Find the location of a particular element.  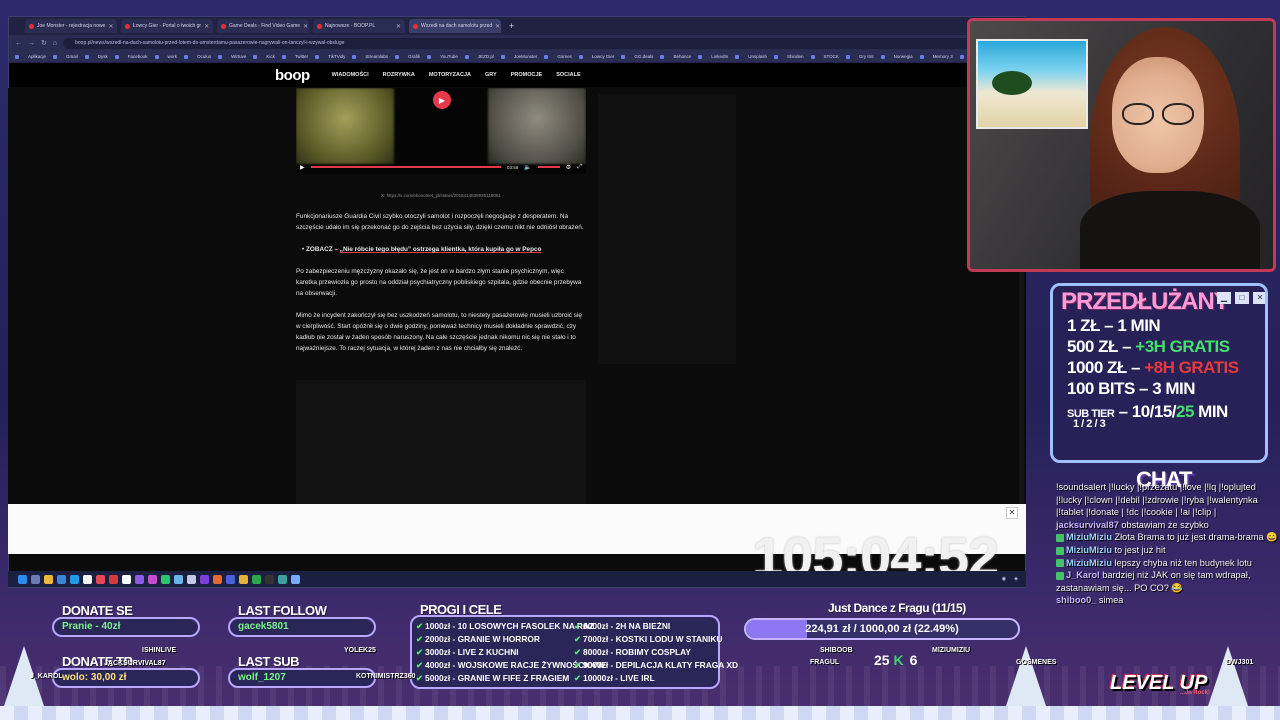

volume-icon: ◈ is located at coordinates (1016, 579).